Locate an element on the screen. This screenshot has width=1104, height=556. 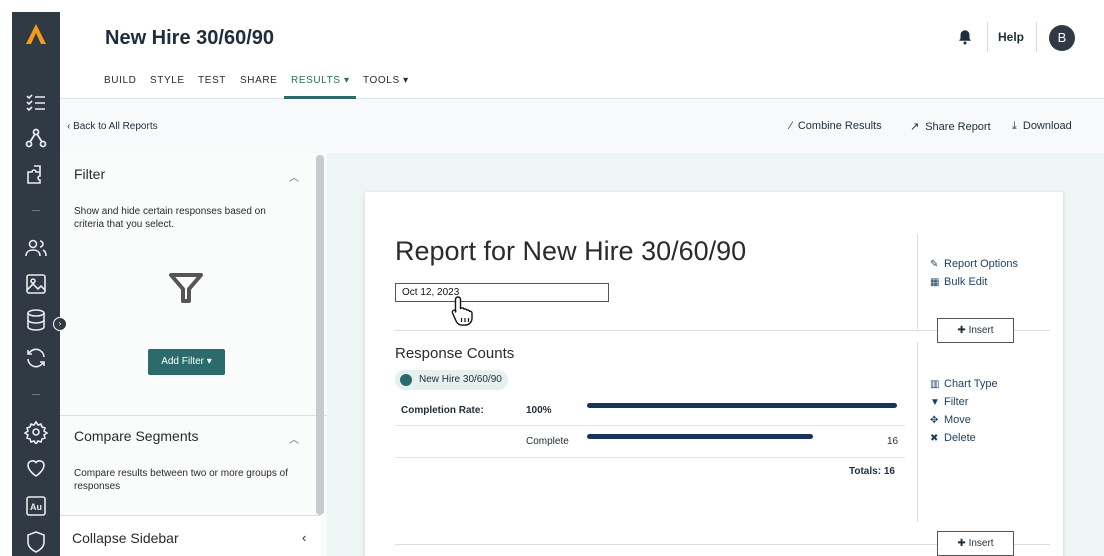
response-counts-title: Response Counts is located at coordinates (455, 353).